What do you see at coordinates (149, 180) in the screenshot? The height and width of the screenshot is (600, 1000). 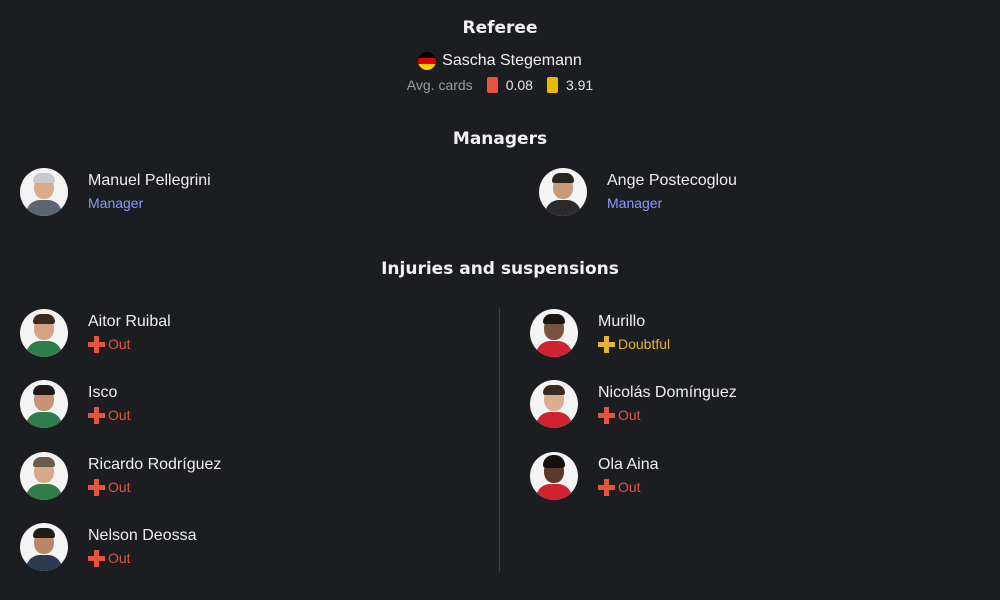 I see `manager-name: Manuel Pellegrini` at bounding box center [149, 180].